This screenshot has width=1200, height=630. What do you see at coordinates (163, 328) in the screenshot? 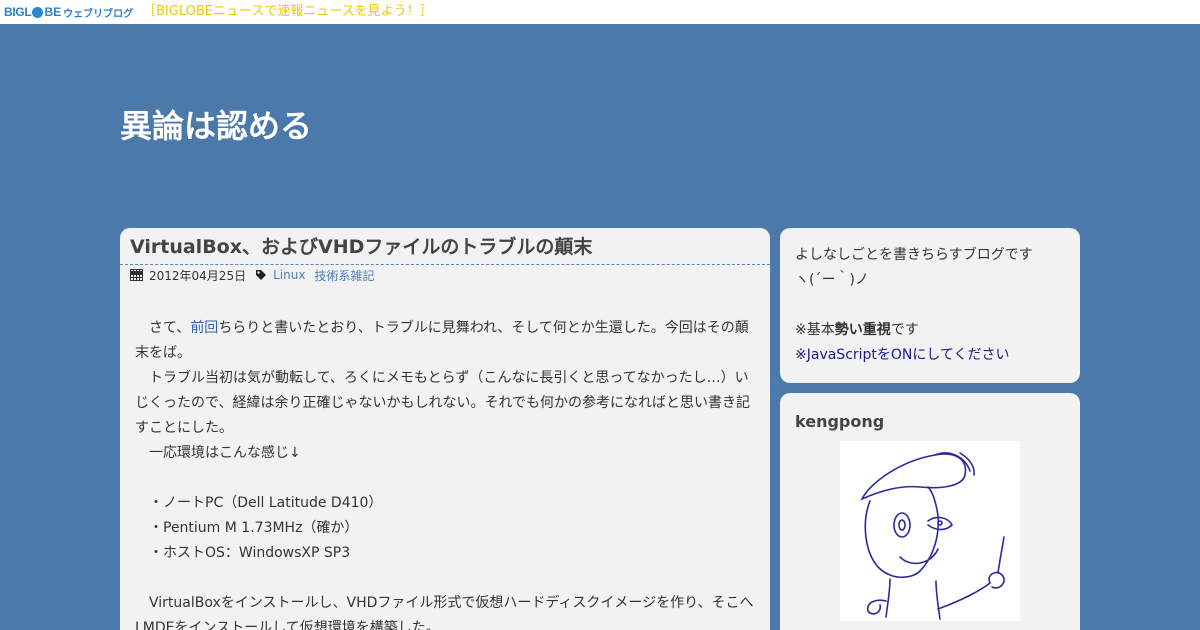
I see `intro-text: さて、` at bounding box center [163, 328].